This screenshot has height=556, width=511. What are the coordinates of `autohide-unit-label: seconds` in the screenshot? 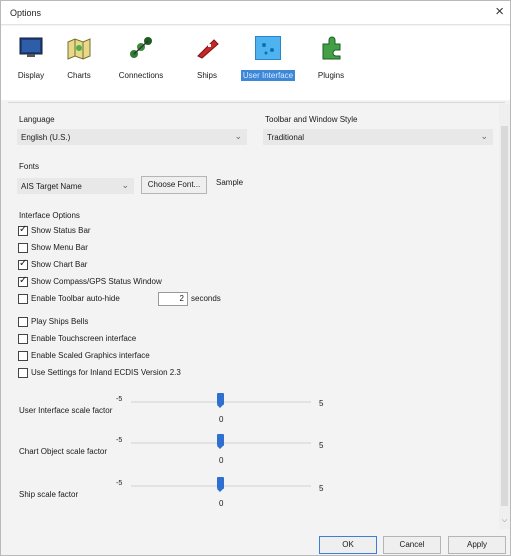 It's located at (206, 298).